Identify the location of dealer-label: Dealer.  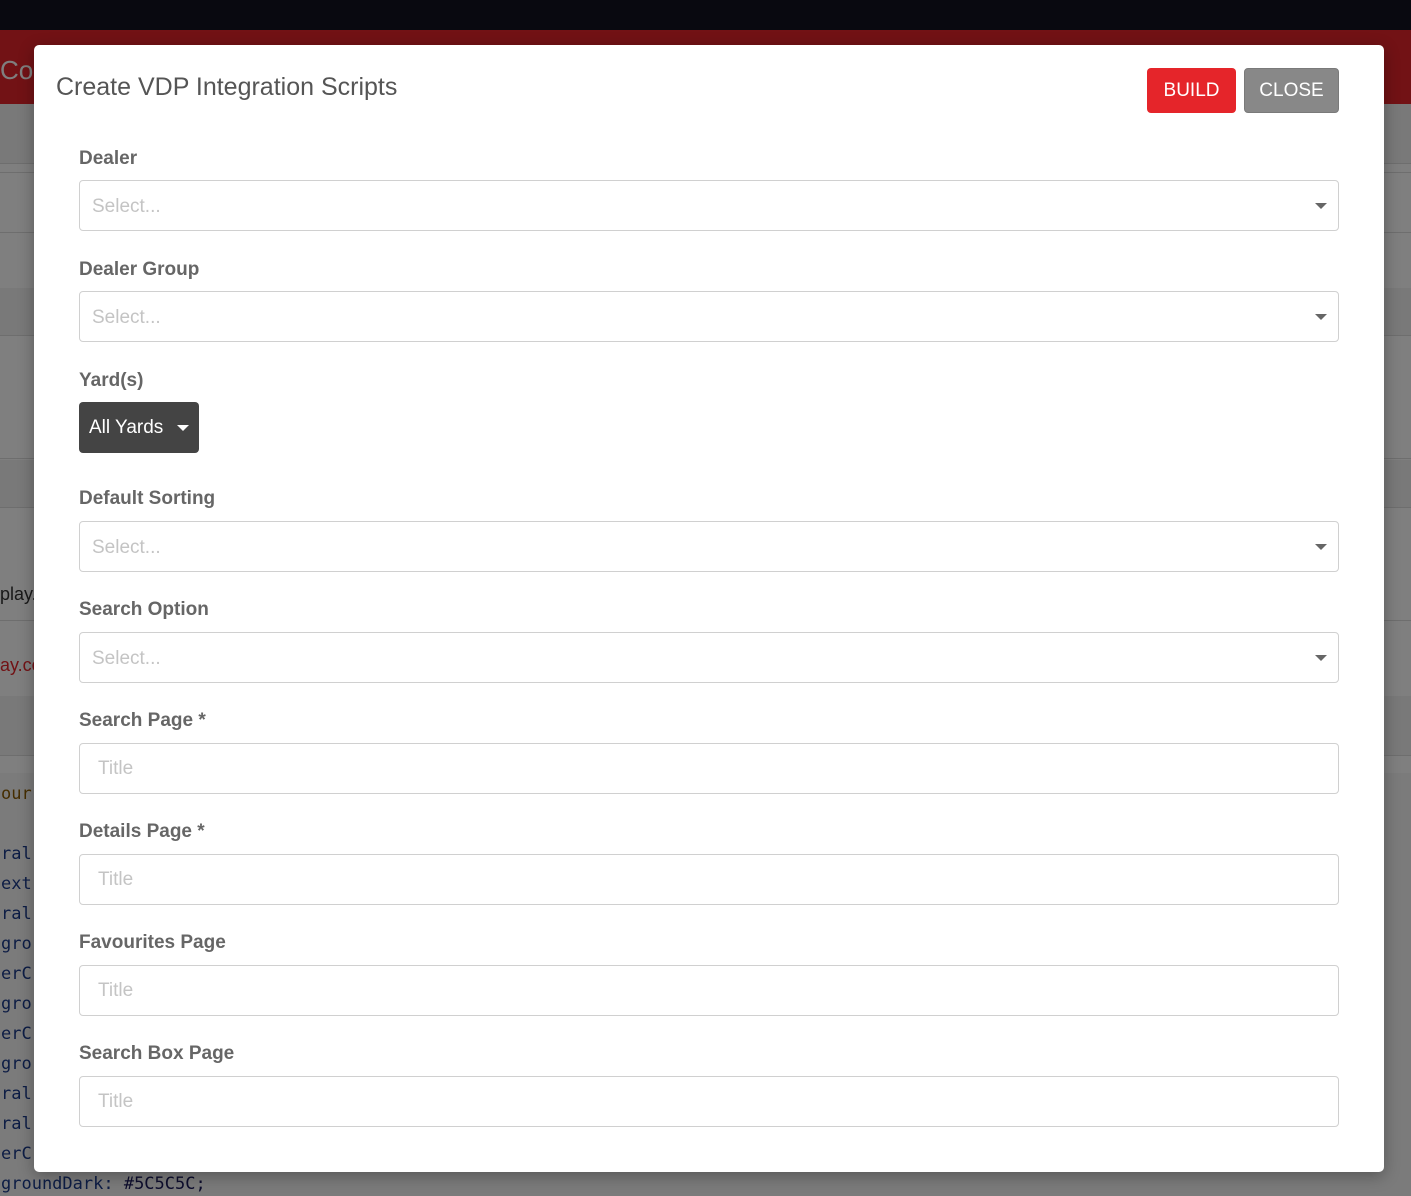
(108, 158).